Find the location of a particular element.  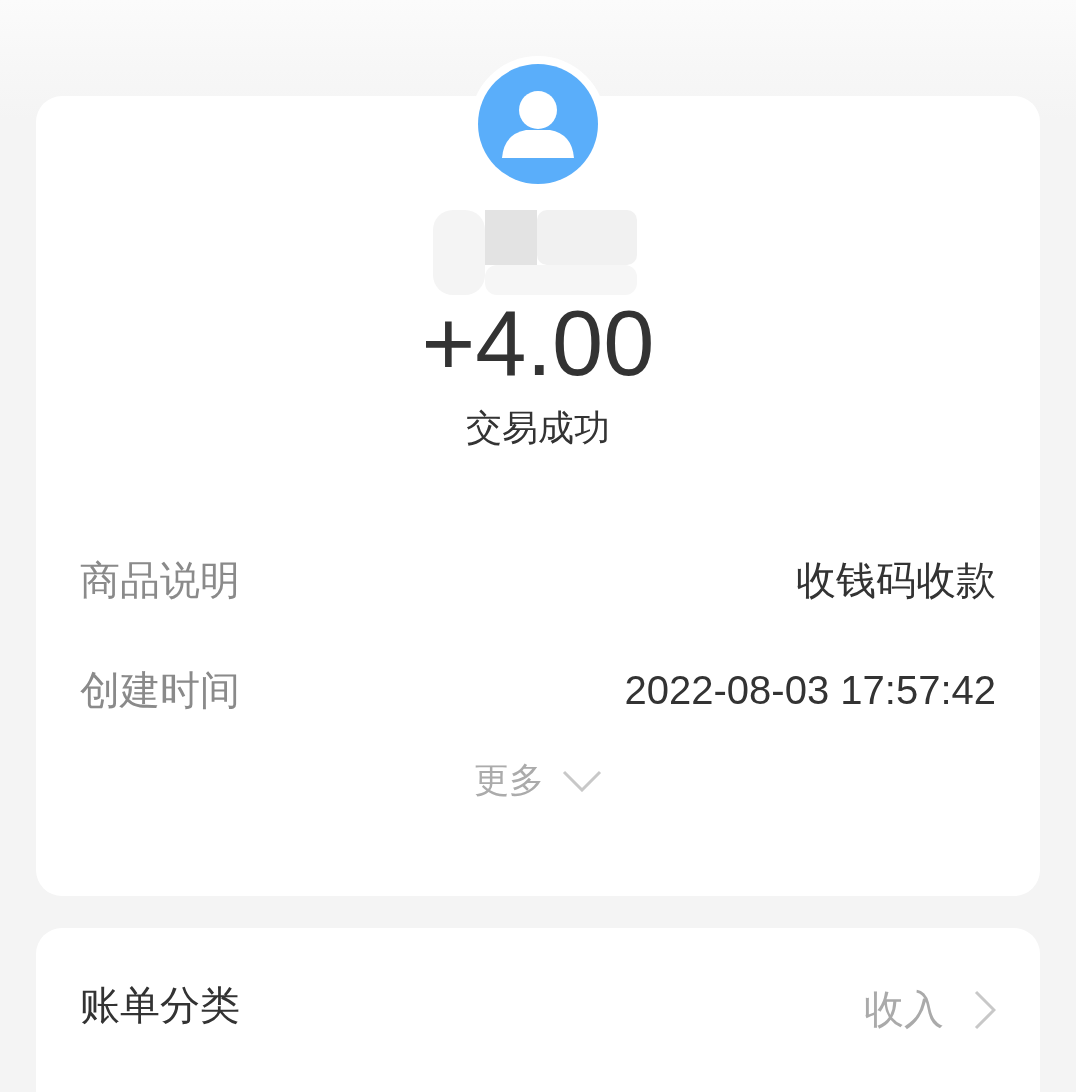

detail-label: 商品说明 is located at coordinates (160, 580).